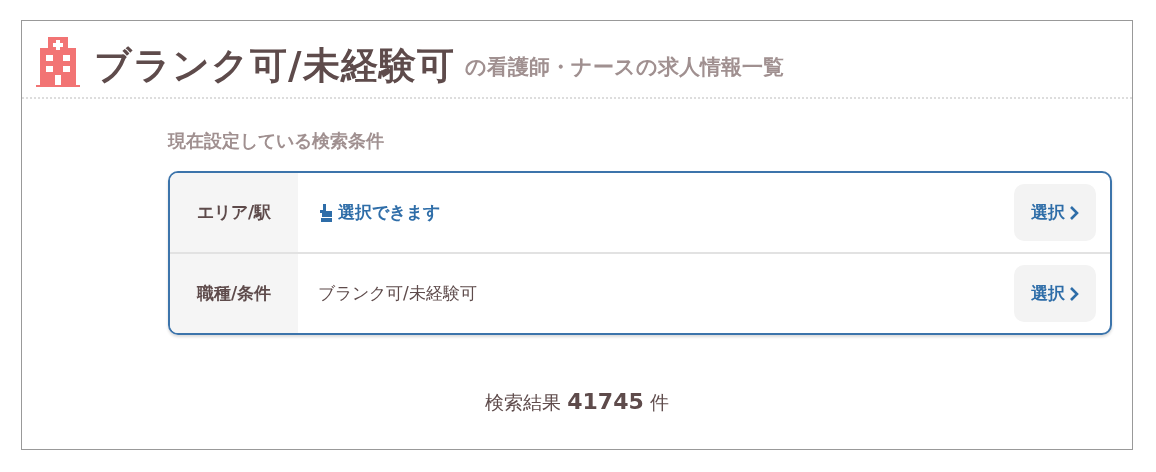 The height and width of the screenshot is (472, 1156). Describe the element at coordinates (577, 402) in the screenshot. I see `result-count: 検索結果 41745 件` at that location.